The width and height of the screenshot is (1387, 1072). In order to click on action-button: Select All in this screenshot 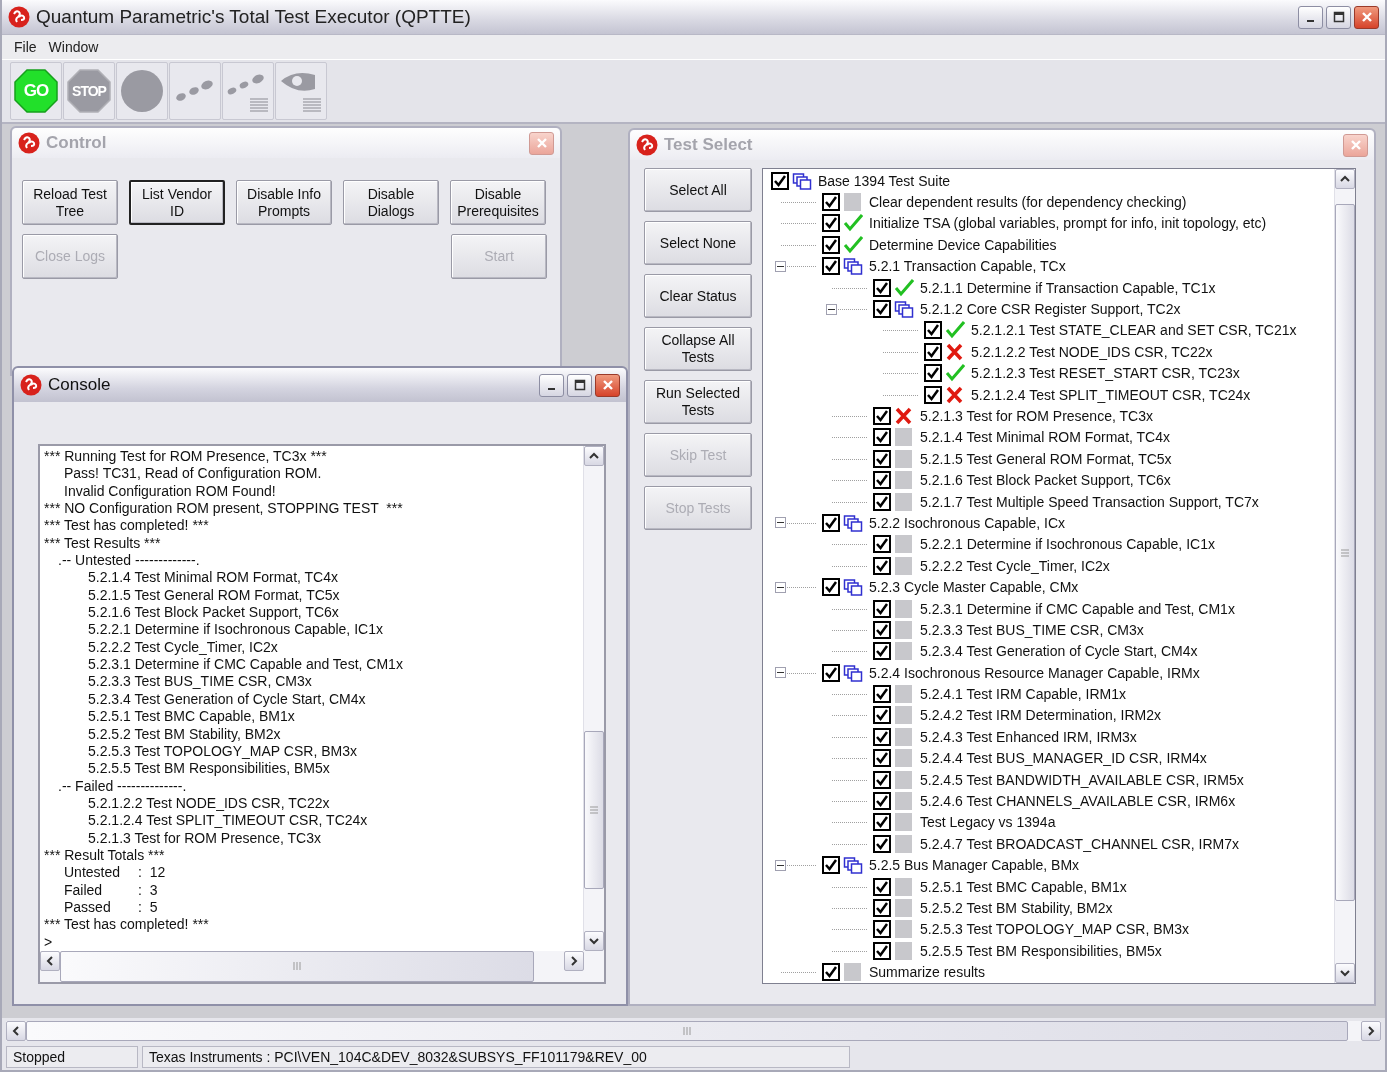, I will do `click(698, 190)`.